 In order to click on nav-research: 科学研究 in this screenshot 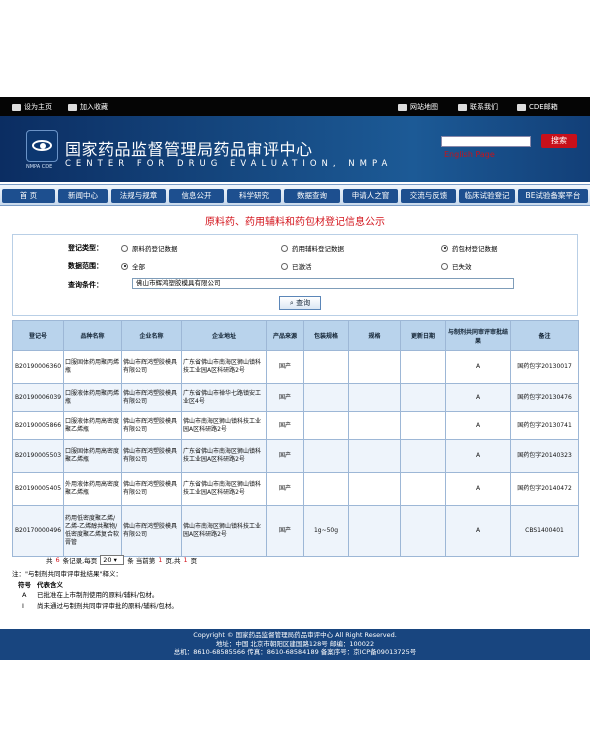, I will do `click(254, 196)`.